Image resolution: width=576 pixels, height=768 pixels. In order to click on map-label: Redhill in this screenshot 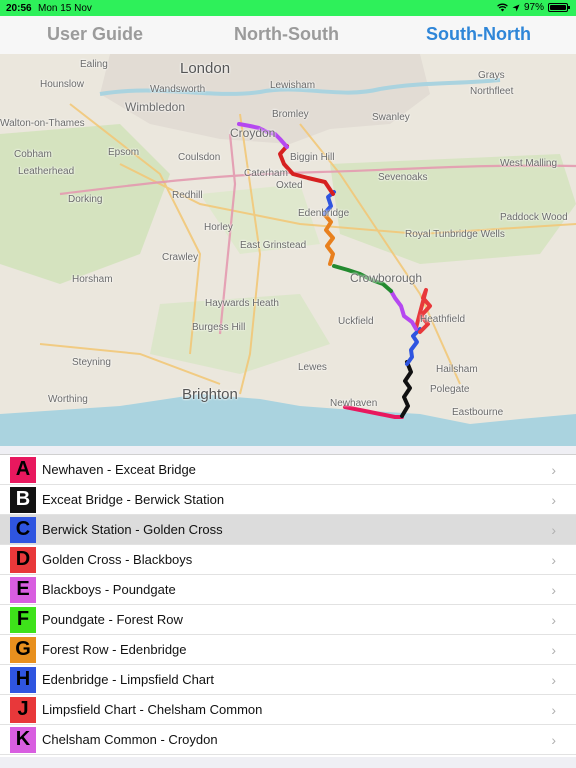, I will do `click(187, 195)`.